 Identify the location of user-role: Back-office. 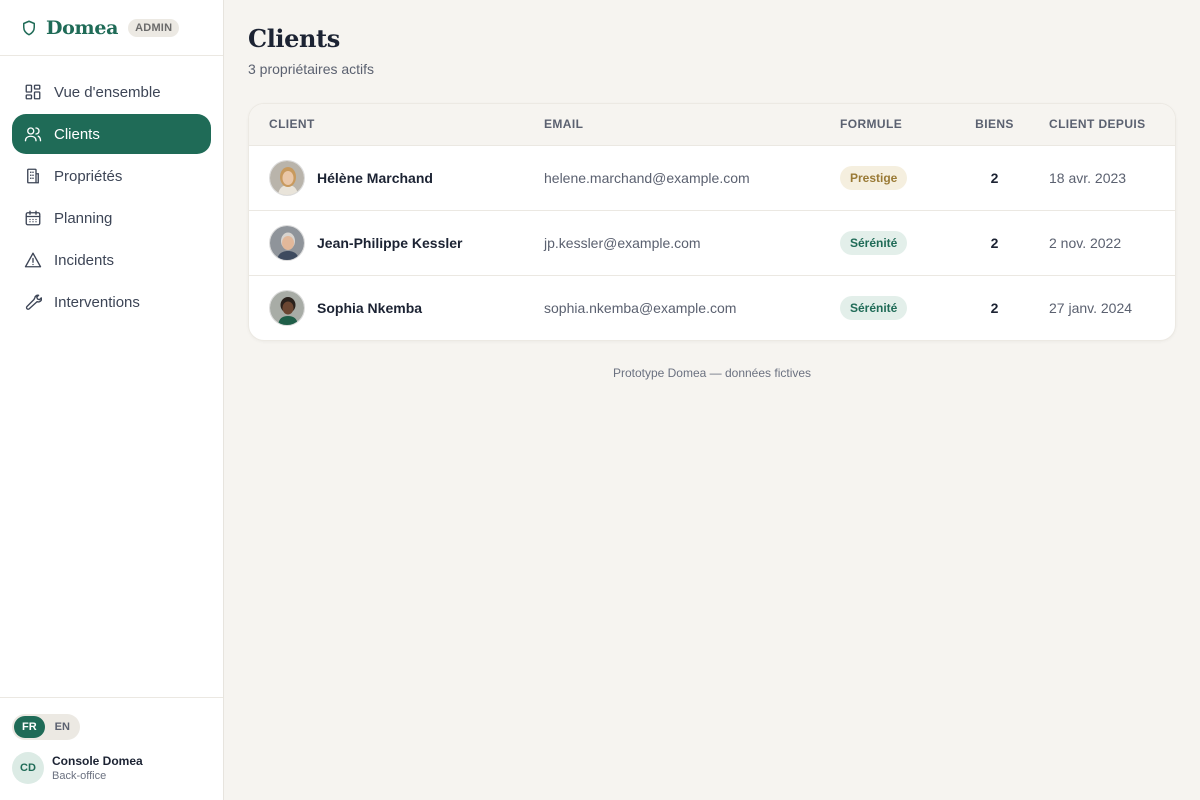
(79, 776).